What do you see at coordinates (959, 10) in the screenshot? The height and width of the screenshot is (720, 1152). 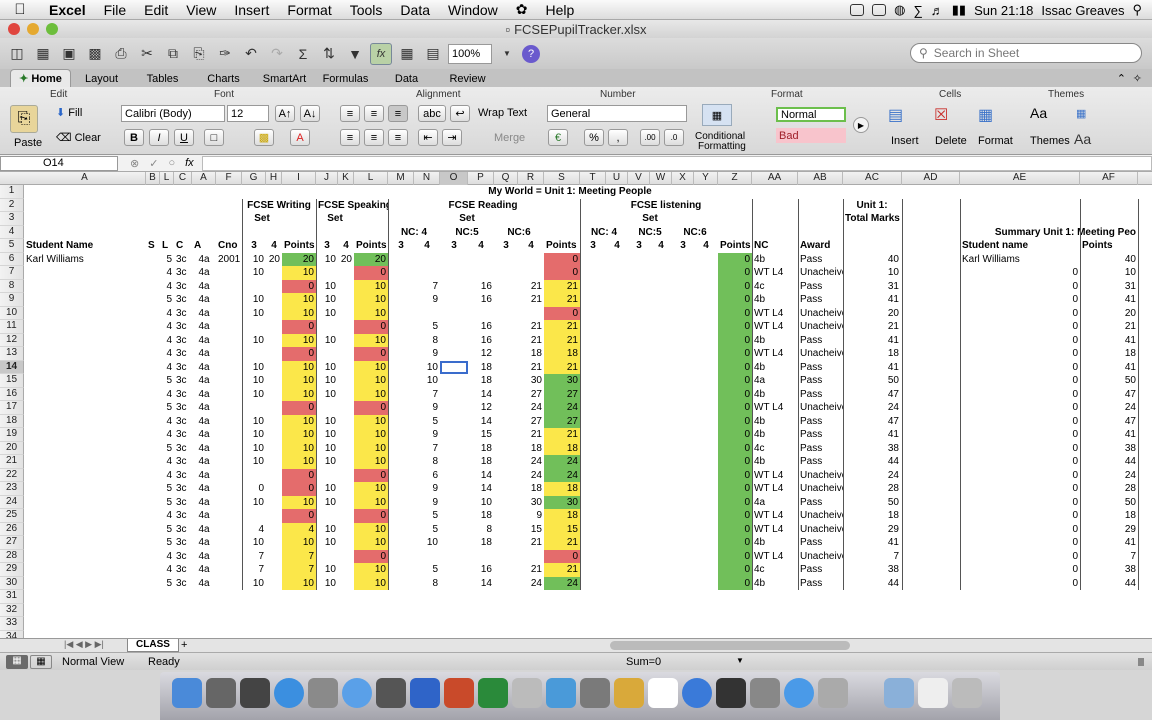 I see `battery-icon: ▮▮` at bounding box center [959, 10].